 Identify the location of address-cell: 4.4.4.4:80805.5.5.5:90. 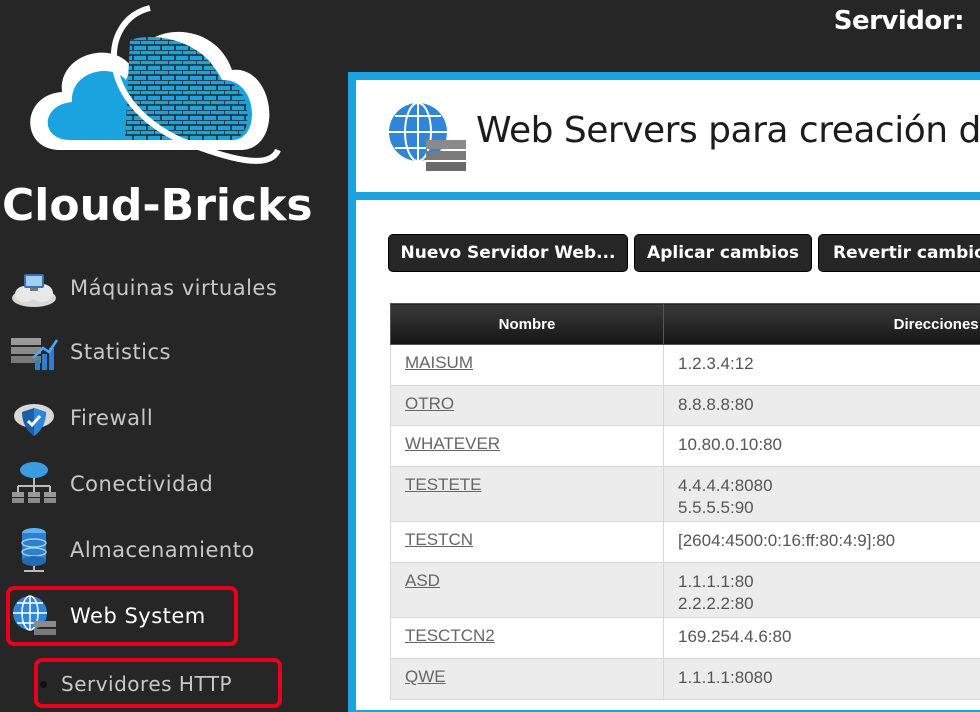
(822, 494).